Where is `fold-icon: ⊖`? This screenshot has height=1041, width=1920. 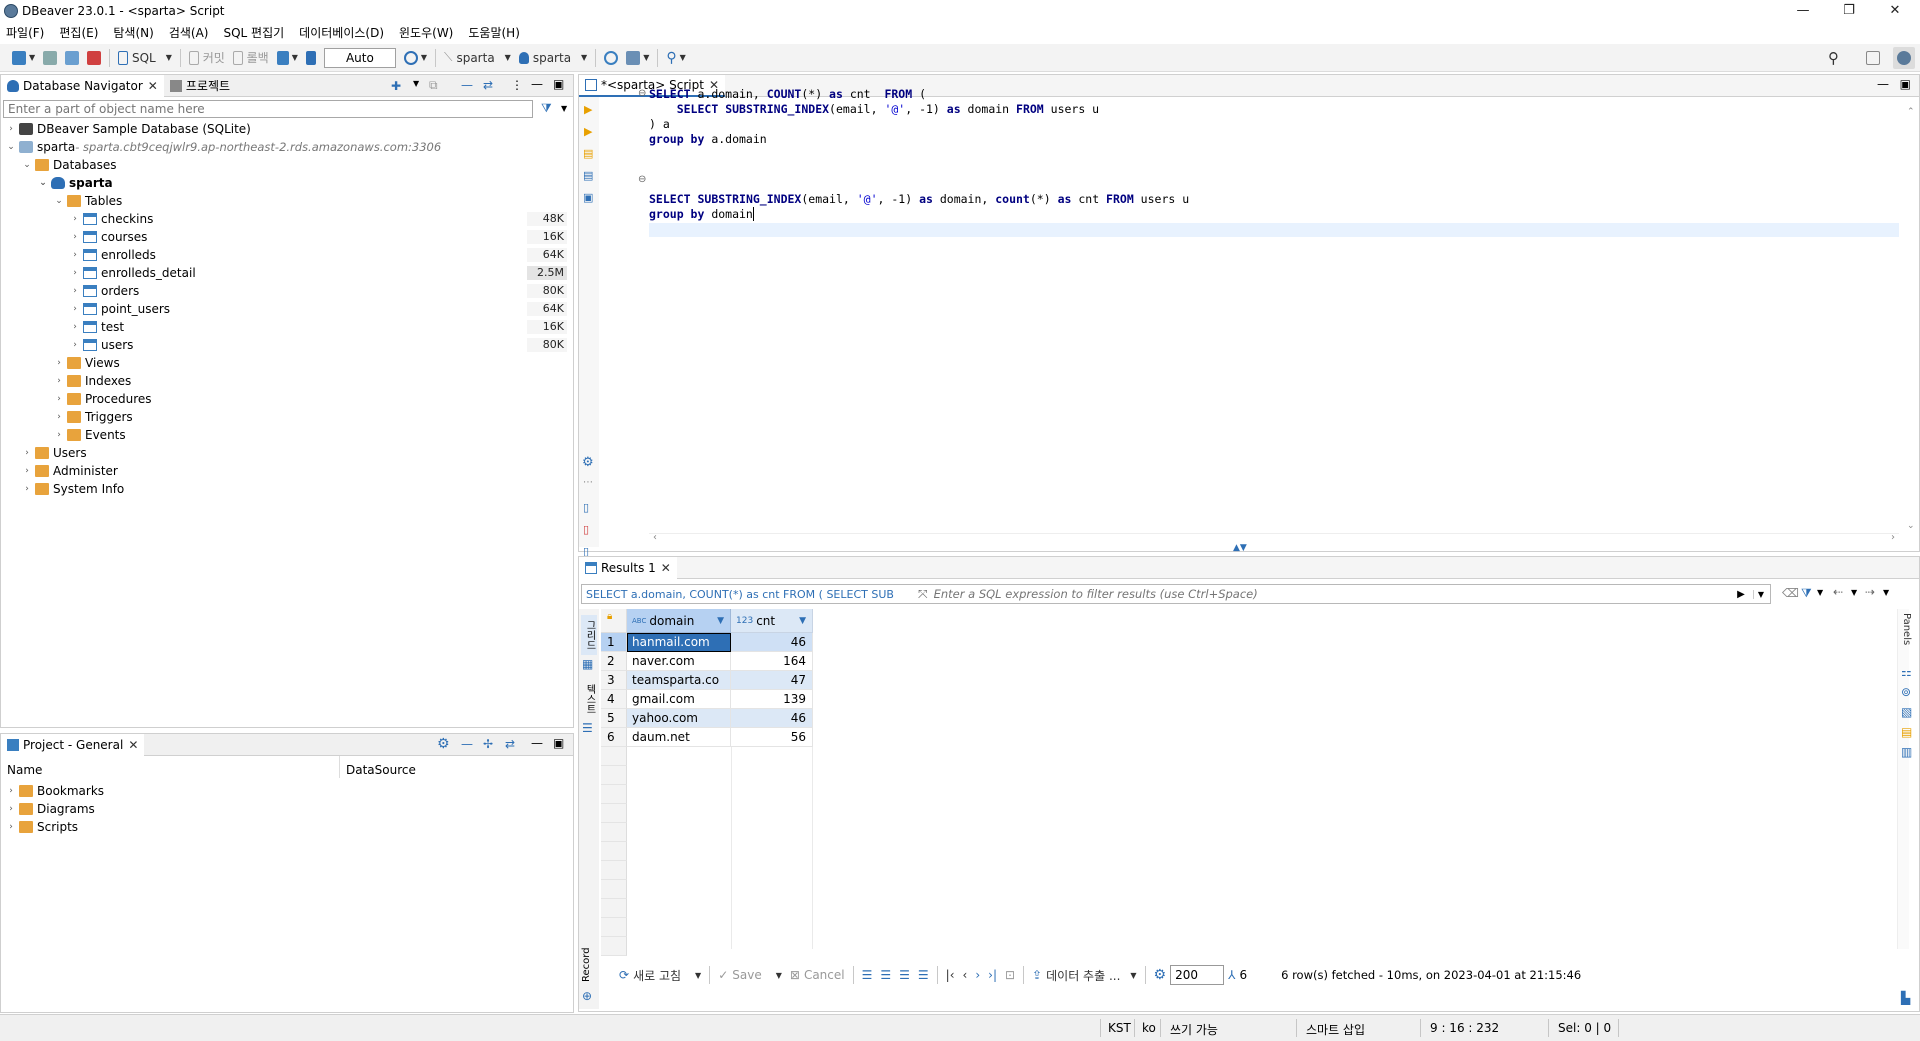 fold-icon: ⊖ is located at coordinates (642, 179).